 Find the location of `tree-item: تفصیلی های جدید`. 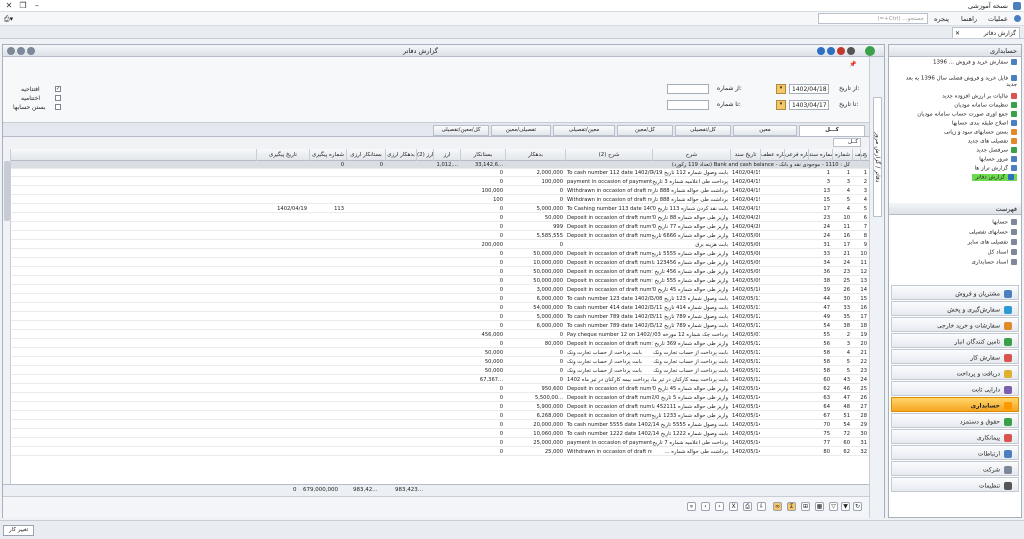

tree-item: تفصیلی های جدید is located at coordinates (958, 141).